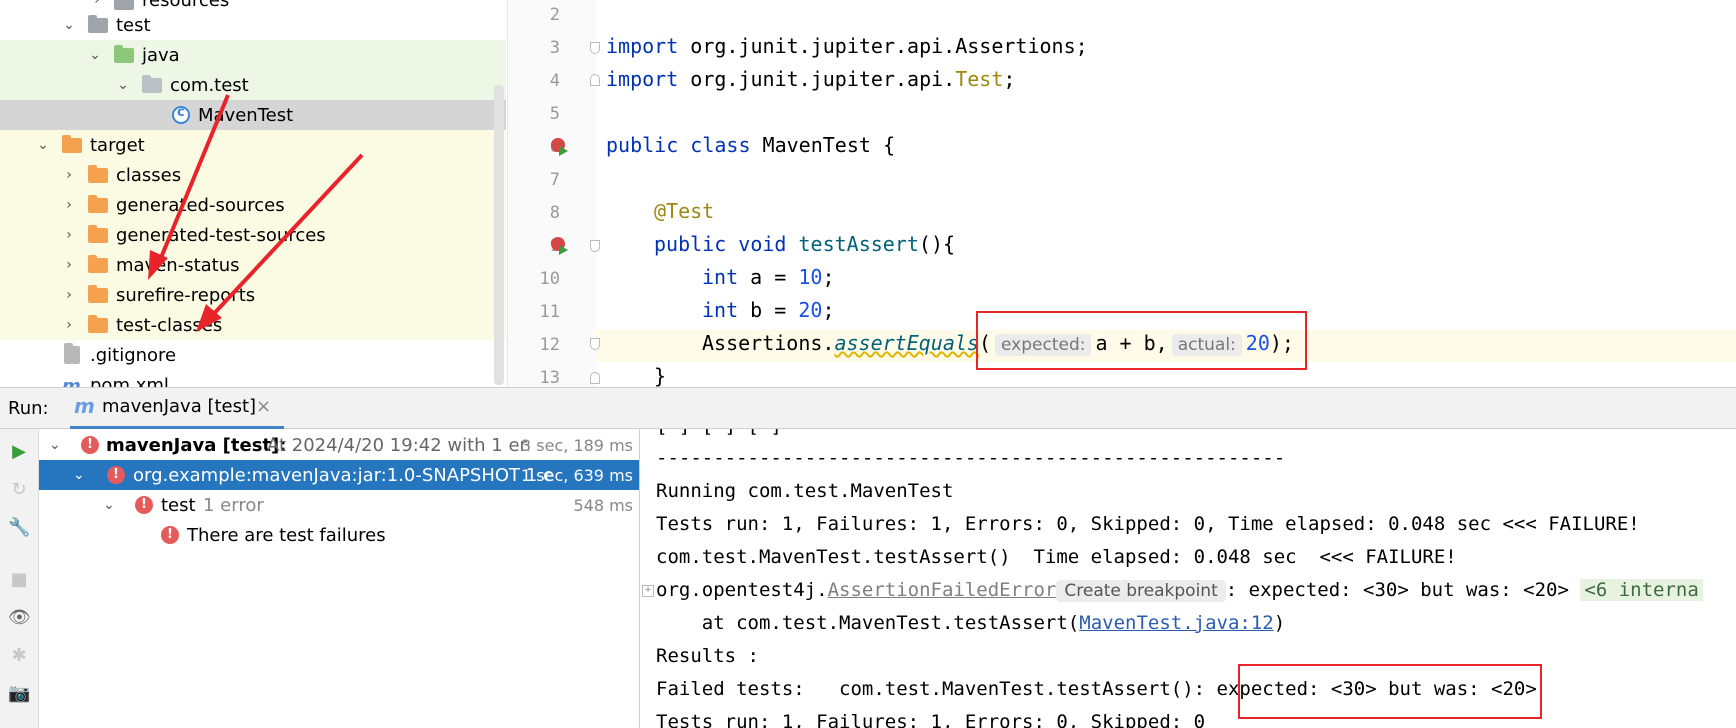  What do you see at coordinates (549, 279) in the screenshot?
I see `line-number: 10` at bounding box center [549, 279].